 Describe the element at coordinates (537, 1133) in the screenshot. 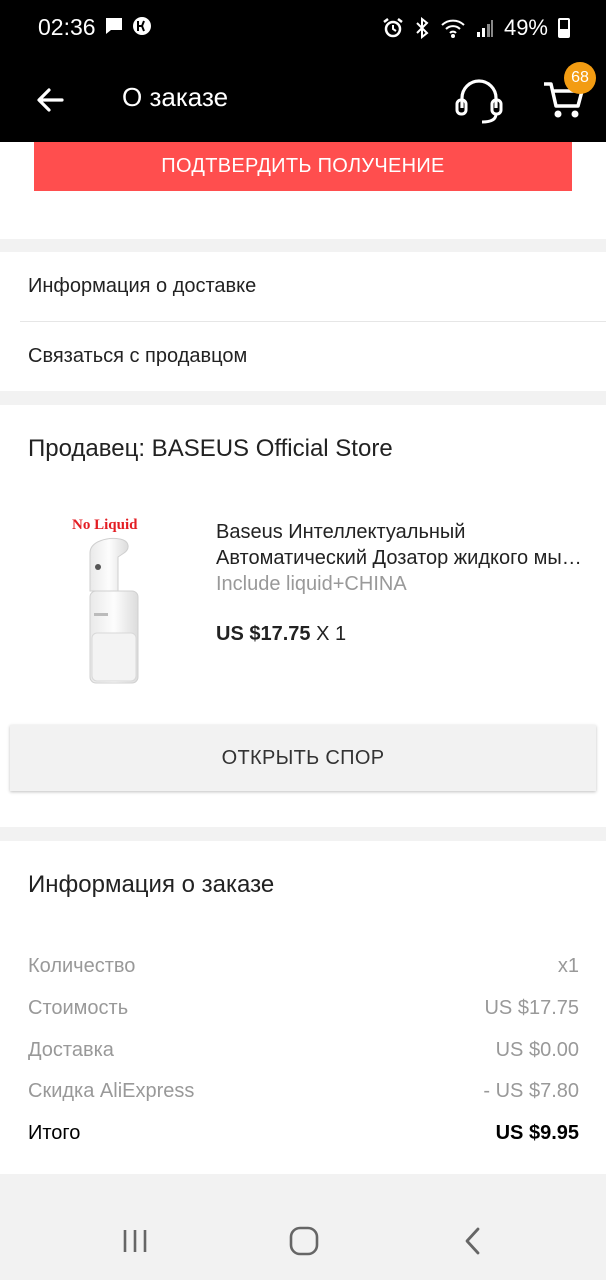

I see `row-value: US $9.95` at that location.